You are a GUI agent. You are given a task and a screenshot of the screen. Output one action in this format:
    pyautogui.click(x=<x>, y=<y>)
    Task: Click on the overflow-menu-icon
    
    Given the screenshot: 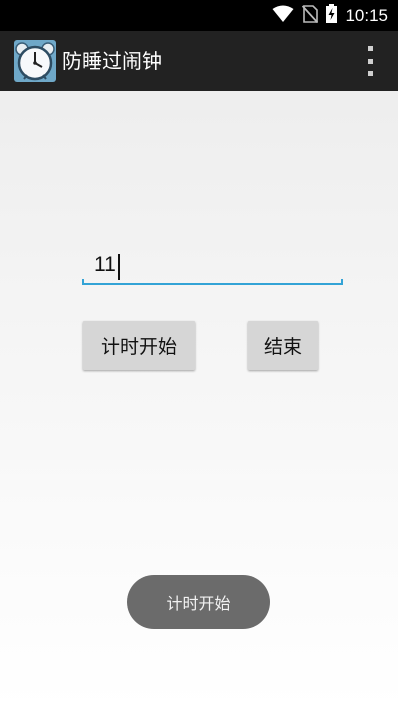 What is the action you would take?
    pyautogui.click(x=370, y=61)
    